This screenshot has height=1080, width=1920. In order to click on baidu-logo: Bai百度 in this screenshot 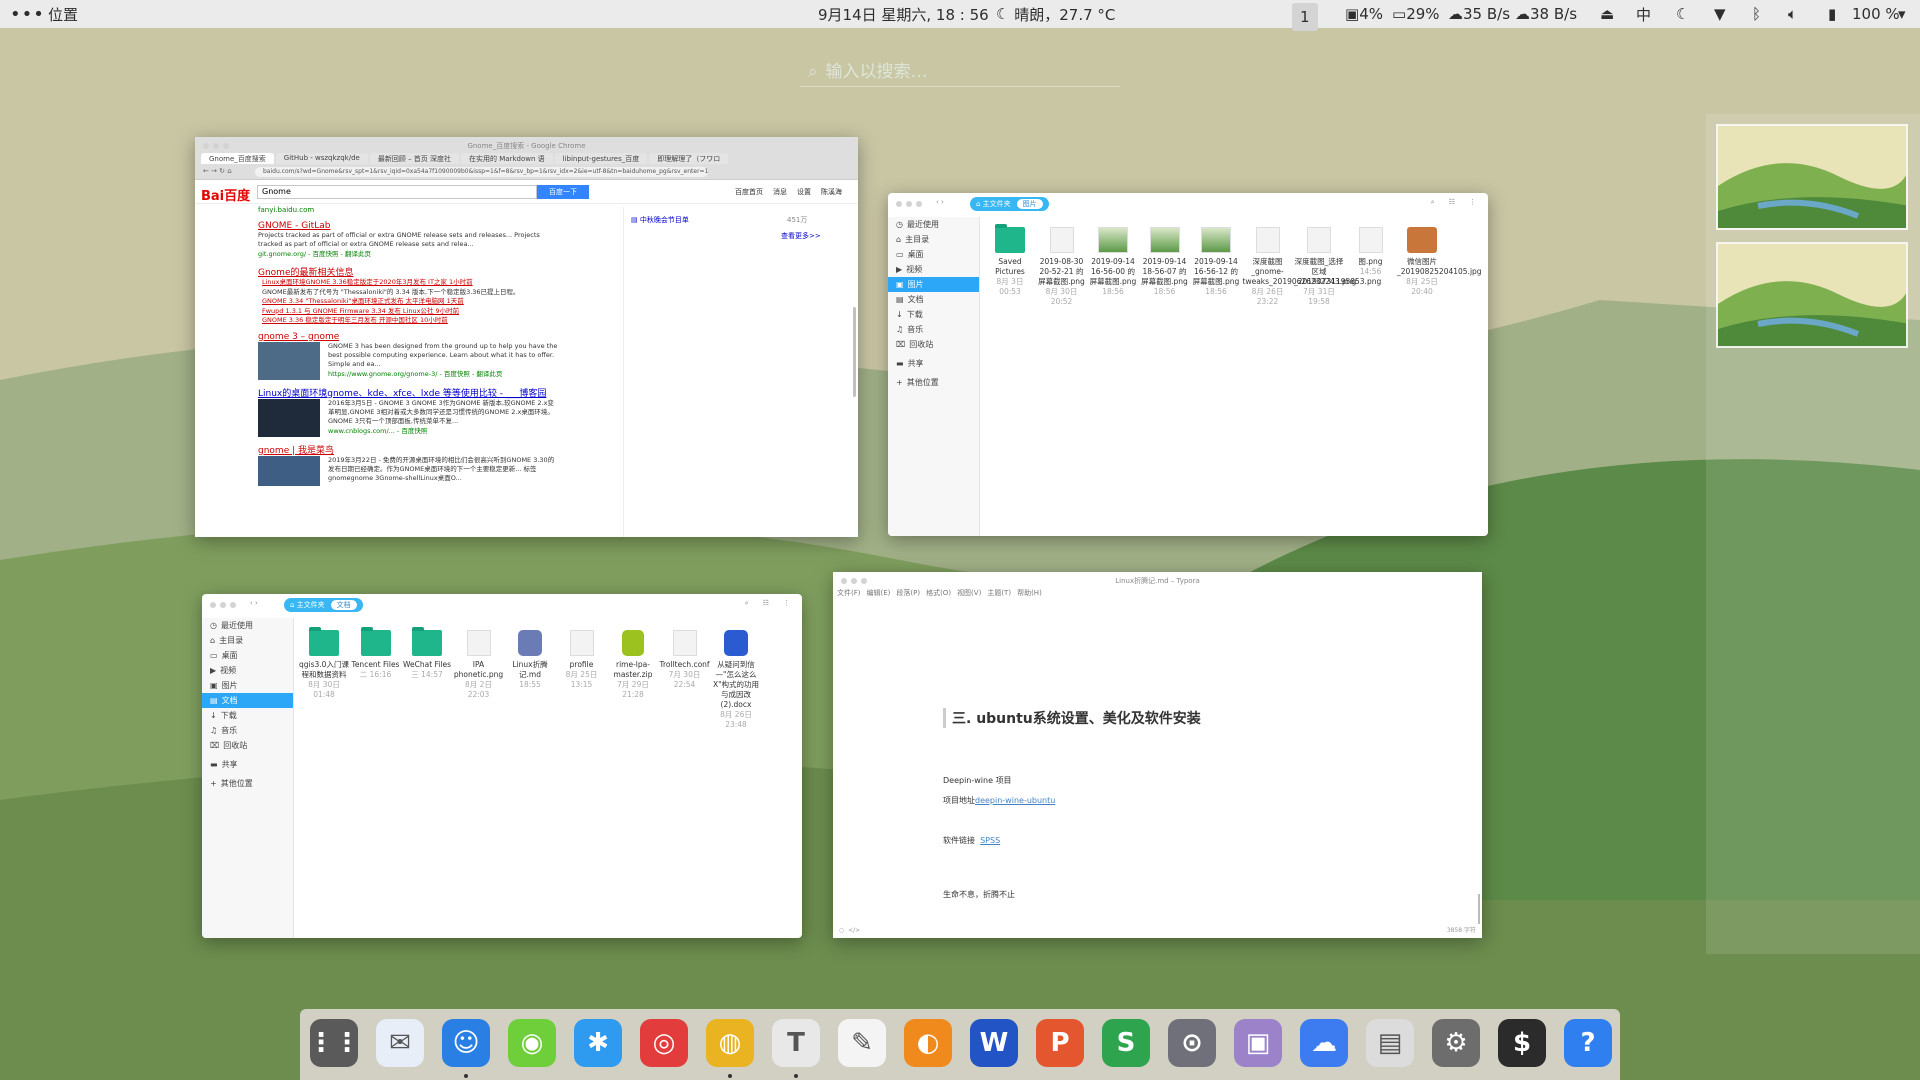, I will do `click(225, 194)`.